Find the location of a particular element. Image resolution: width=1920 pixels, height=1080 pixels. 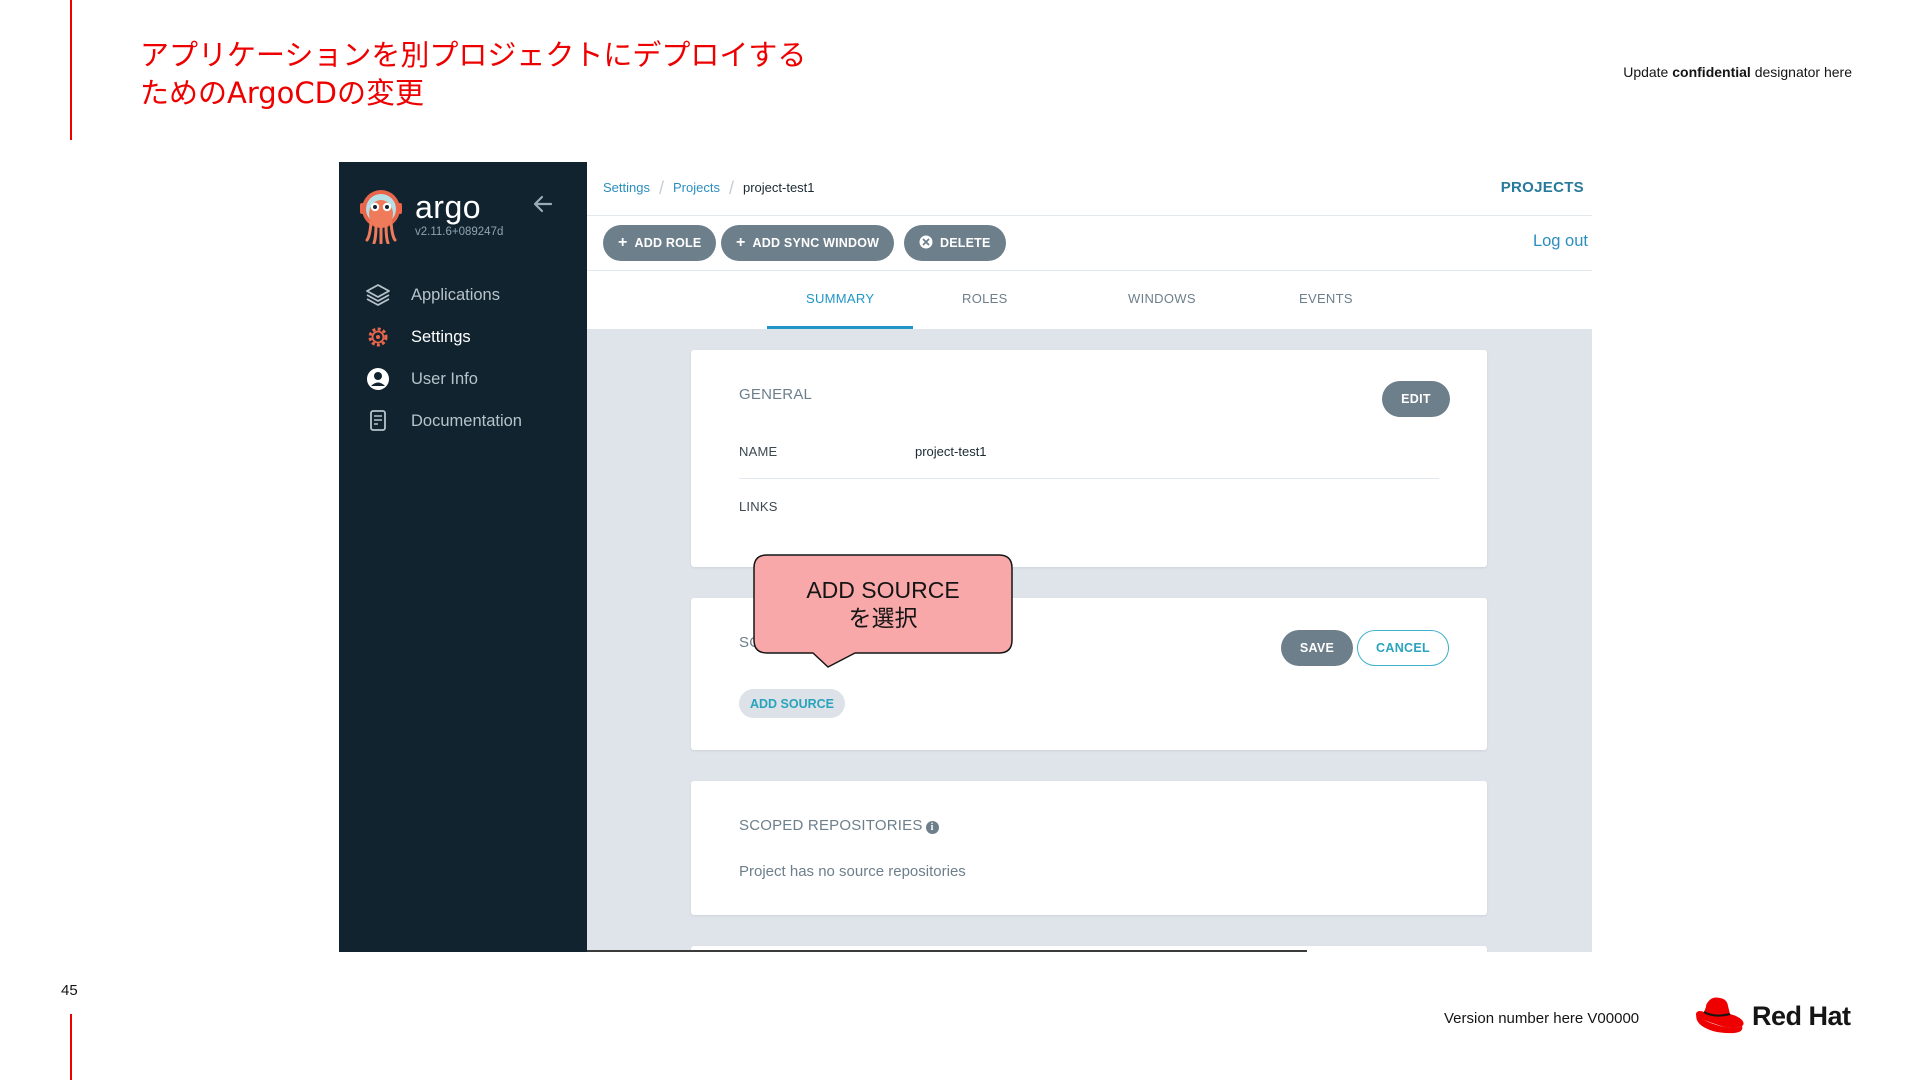

sidebar-item-documentation: Documentation is located at coordinates (443, 421).